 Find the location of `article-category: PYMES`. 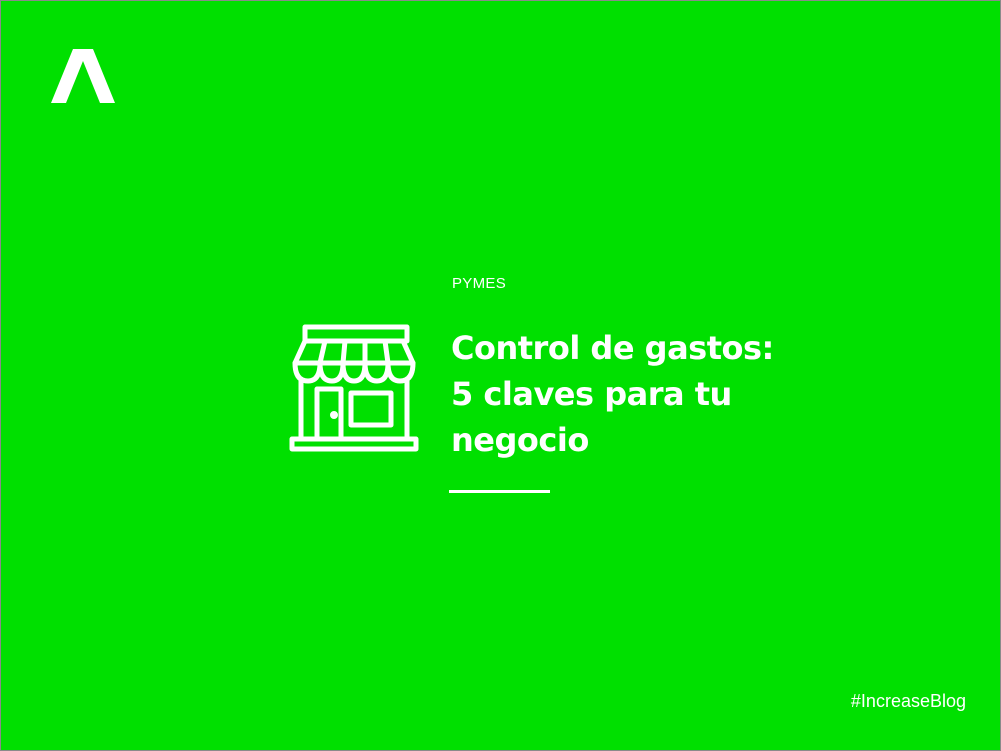

article-category: PYMES is located at coordinates (479, 283).